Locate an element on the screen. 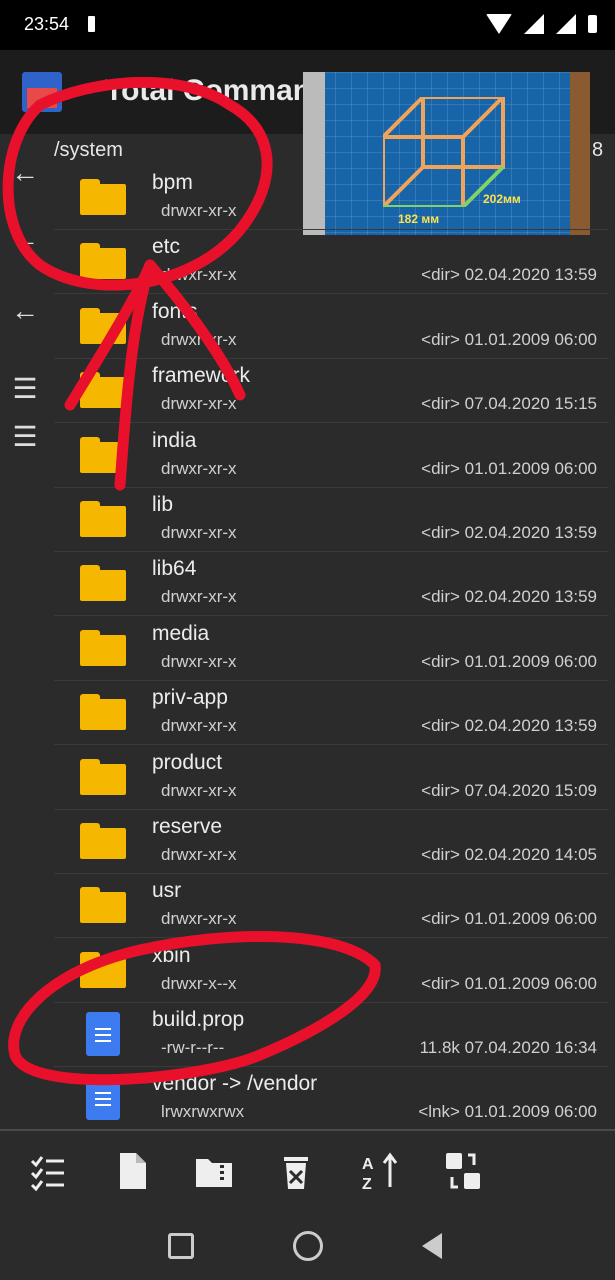 The width and height of the screenshot is (615, 1280). item-name: media is located at coordinates (181, 633).